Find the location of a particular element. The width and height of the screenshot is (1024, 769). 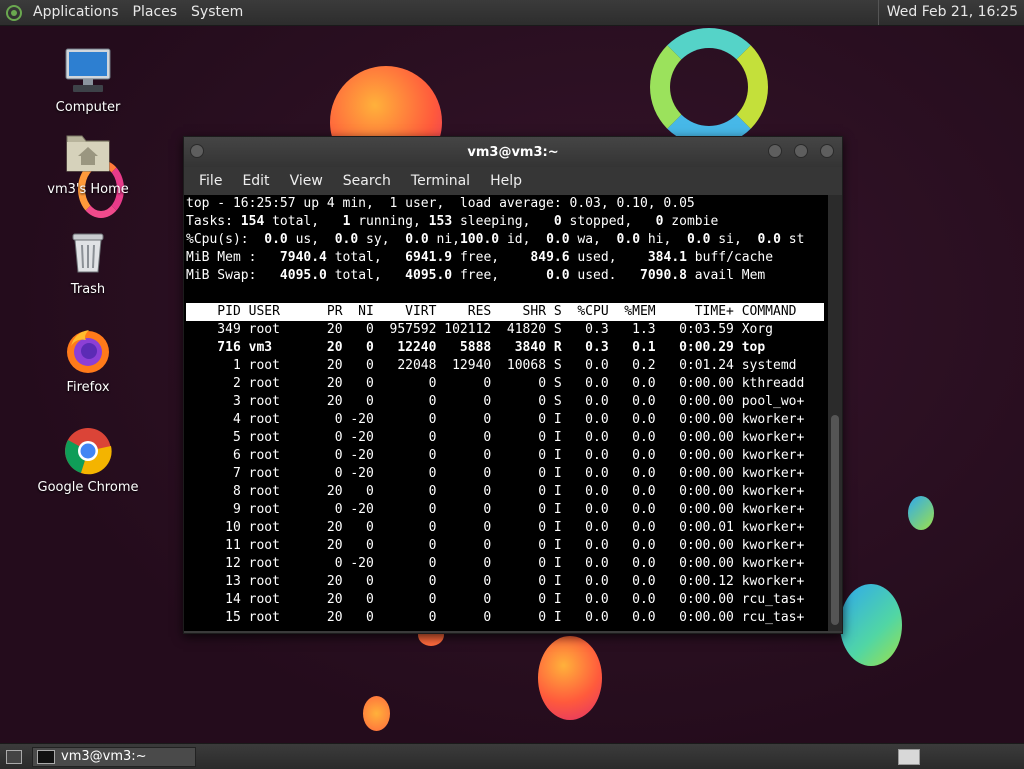

terminal-titlebar: vm3@vm3:~ is located at coordinates (513, 152).